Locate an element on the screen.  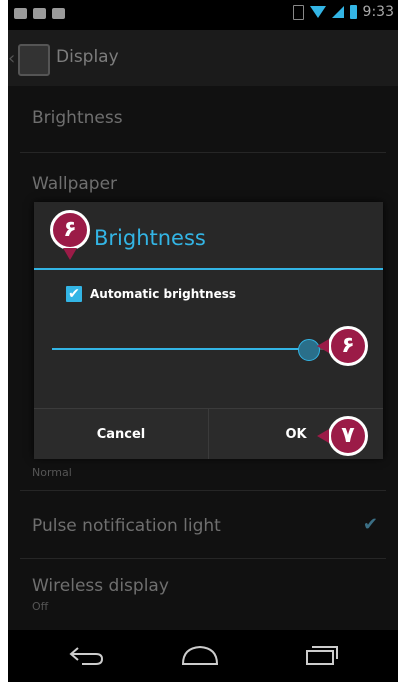
setting-pulse-notification-light: Pulse notification light is located at coordinates (126, 526).